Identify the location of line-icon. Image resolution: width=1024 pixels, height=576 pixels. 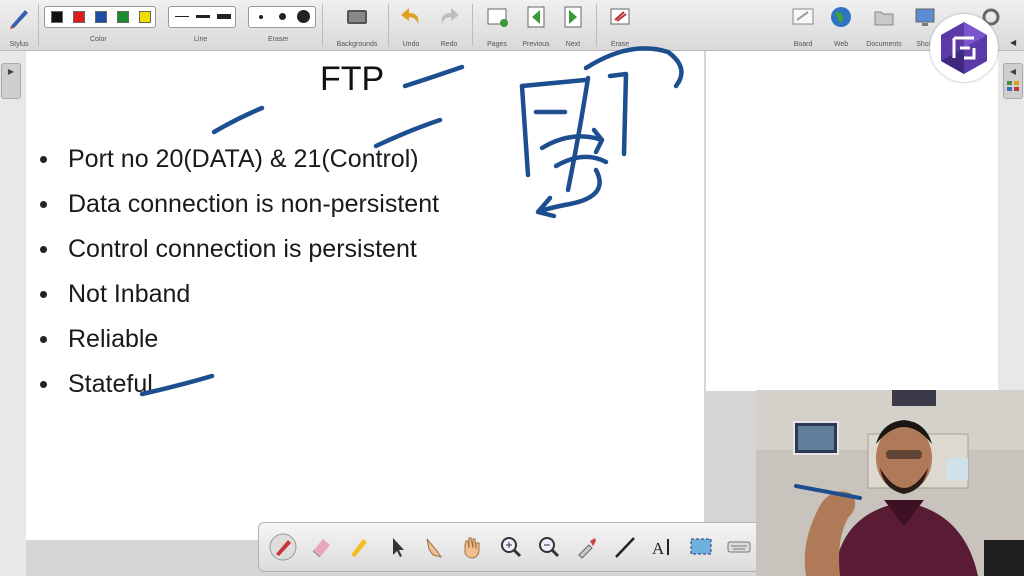
(625, 547).